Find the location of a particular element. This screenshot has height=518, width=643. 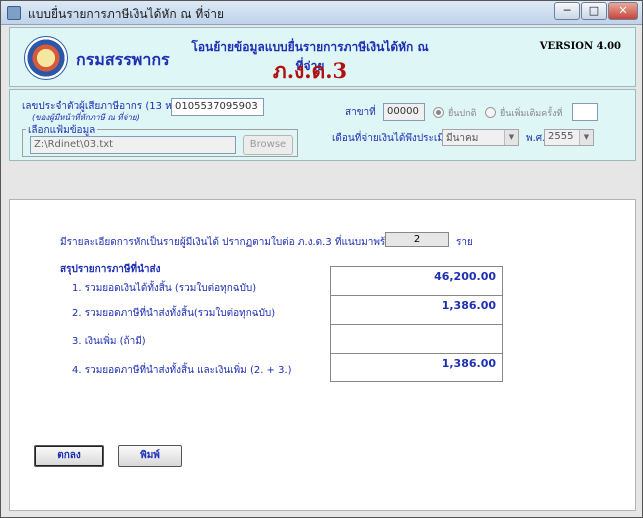

radio-additional-label: ยื่นเพิ่มเติมครั้งที่ is located at coordinates (531, 114).